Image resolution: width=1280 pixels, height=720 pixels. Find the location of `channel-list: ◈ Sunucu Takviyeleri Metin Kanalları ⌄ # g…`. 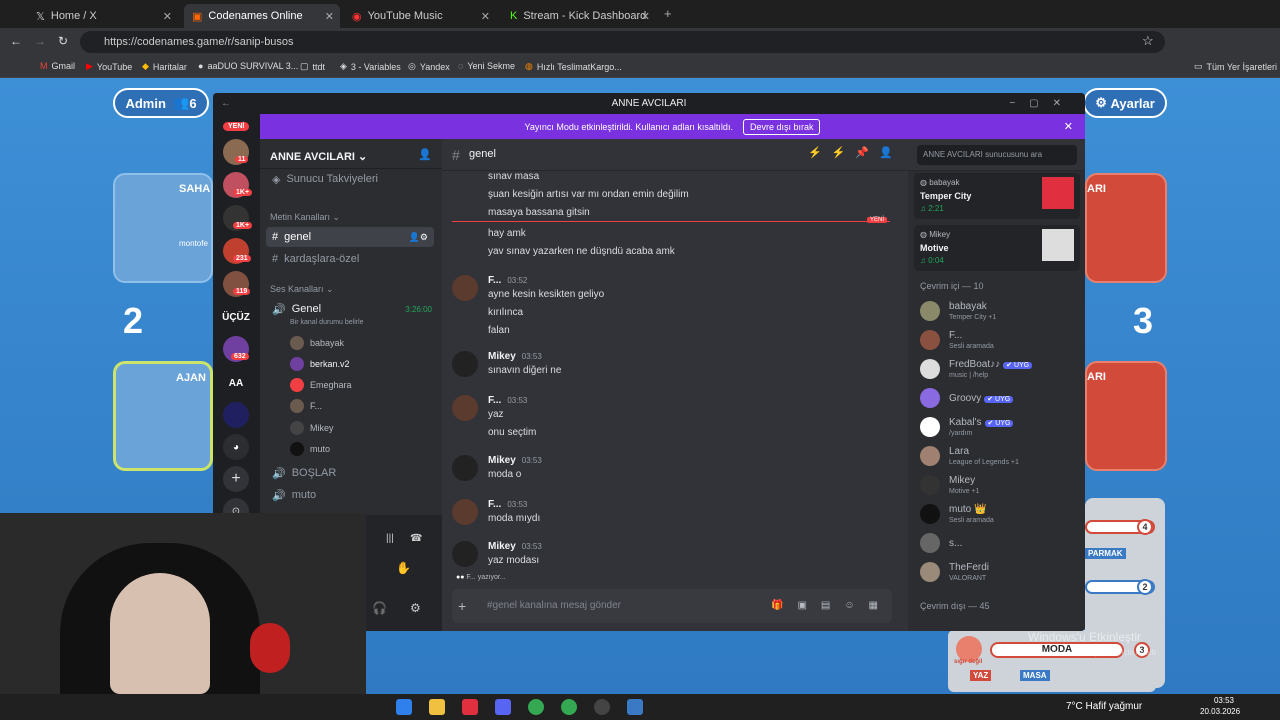

channel-list: ◈ Sunucu Takviyeleri Metin Kanalları ⌄ # g… is located at coordinates (351, 342).